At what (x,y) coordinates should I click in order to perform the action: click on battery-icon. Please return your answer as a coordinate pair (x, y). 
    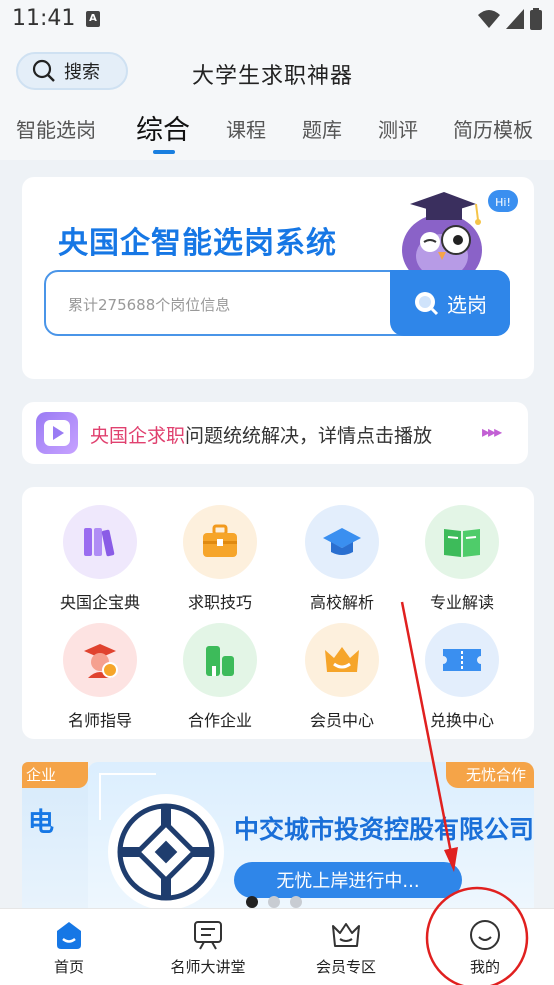
    Looking at the image, I should click on (536, 19).